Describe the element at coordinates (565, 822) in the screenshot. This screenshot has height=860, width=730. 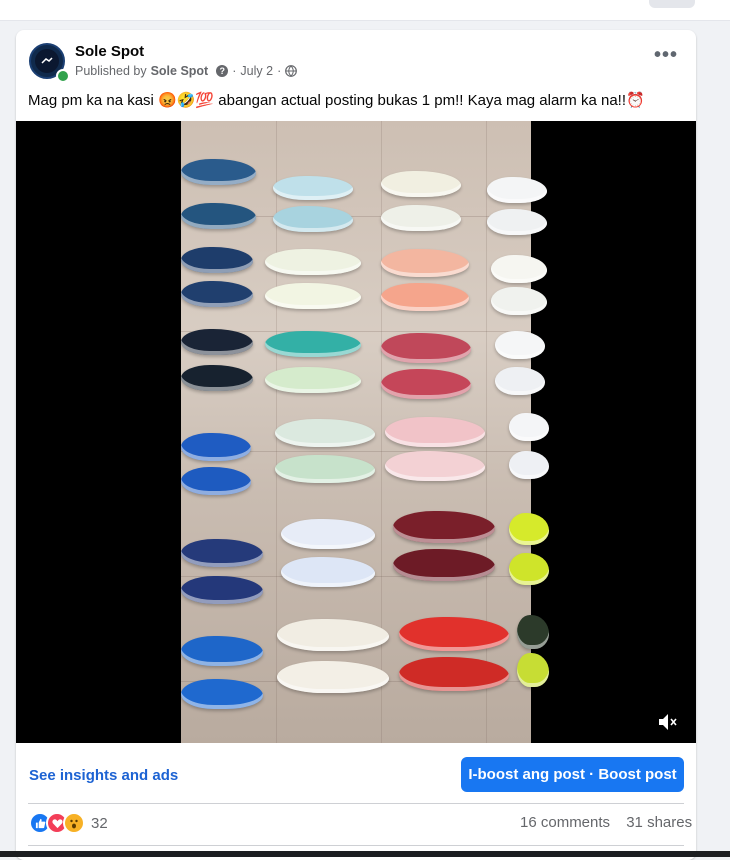
I see `comments-count: 16 comments` at that location.